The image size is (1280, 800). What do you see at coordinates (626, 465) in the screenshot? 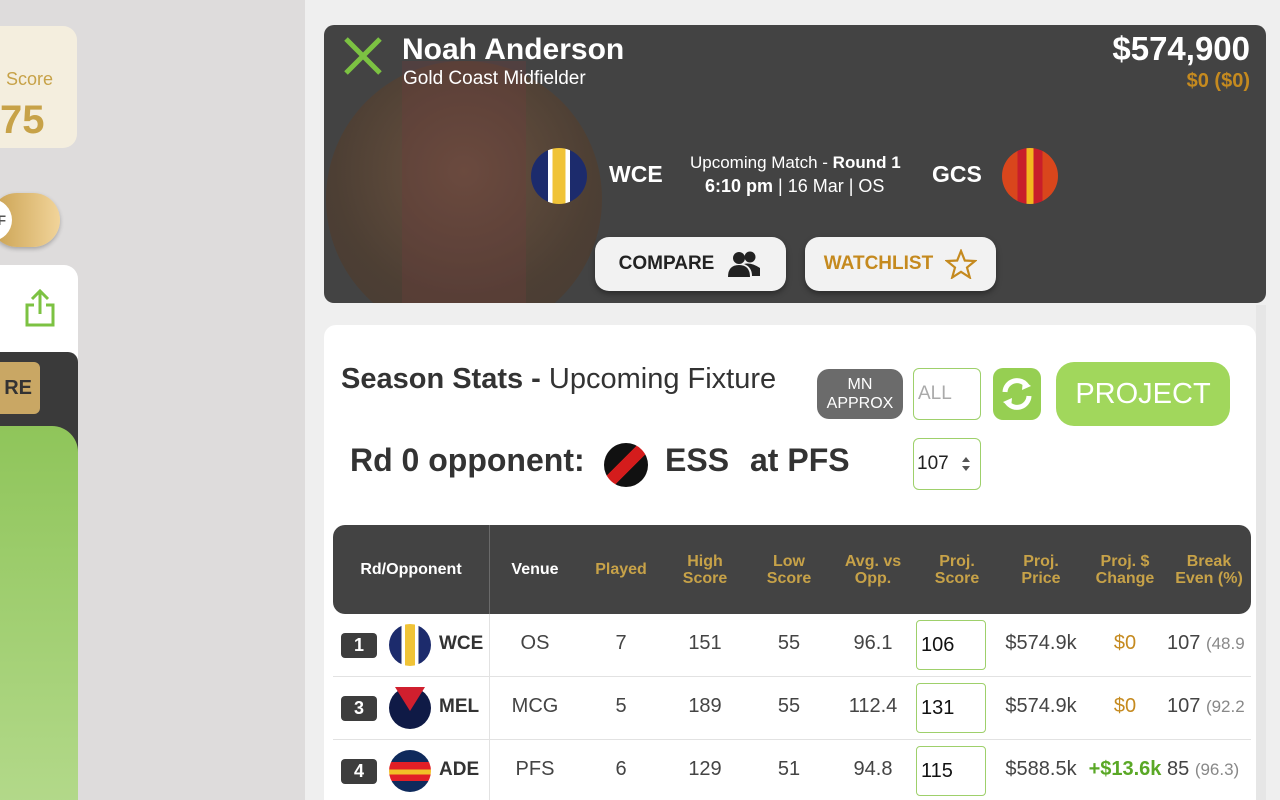
I see `opponent-logo` at bounding box center [626, 465].